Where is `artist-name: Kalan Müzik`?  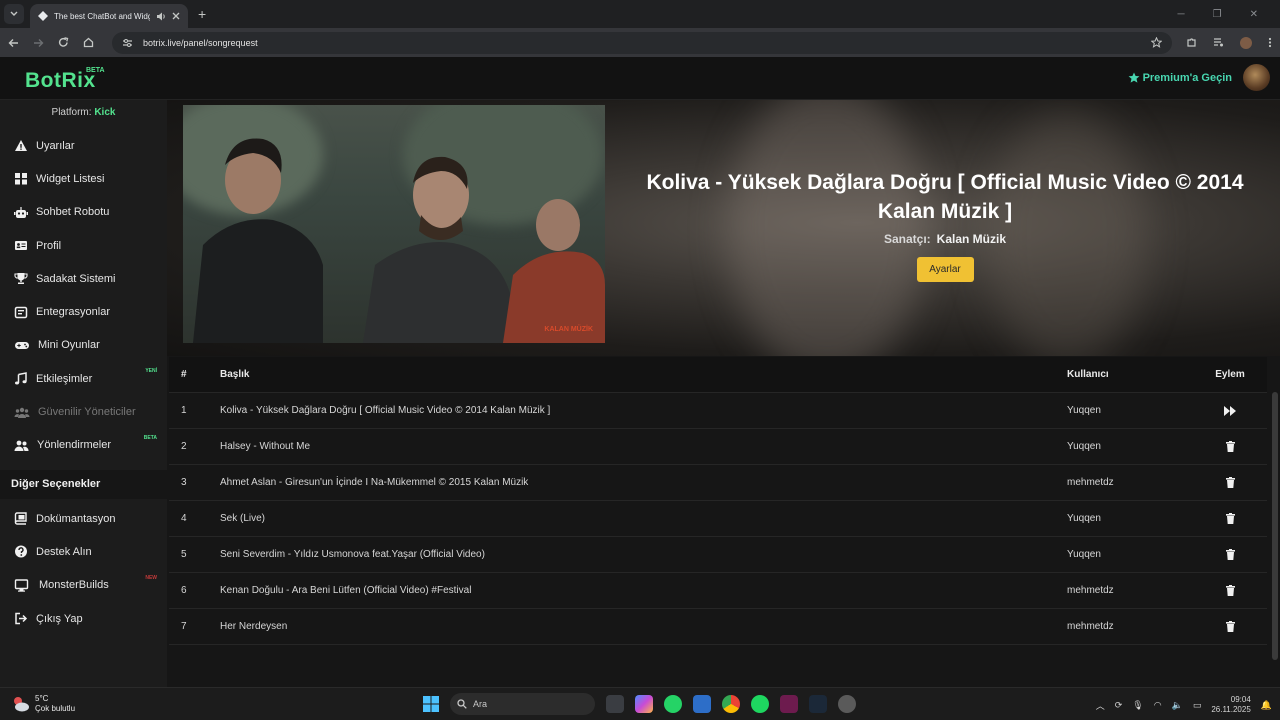 artist-name: Kalan Müzik is located at coordinates (971, 239).